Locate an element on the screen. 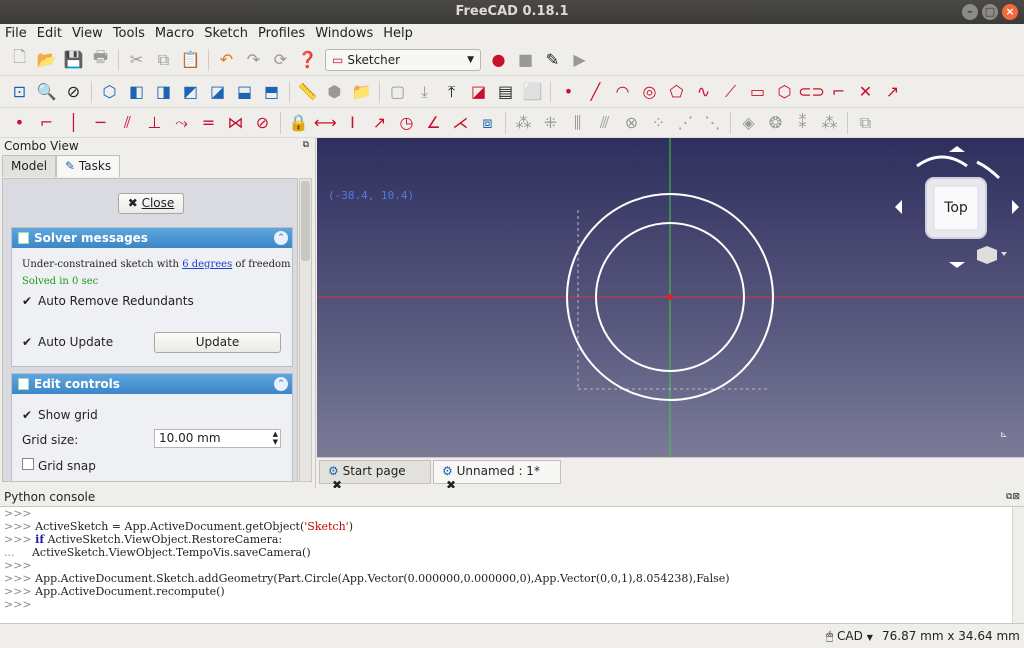 The width and height of the screenshot is (1024, 648). new-sketch-icon: ▢ is located at coordinates (397, 92).